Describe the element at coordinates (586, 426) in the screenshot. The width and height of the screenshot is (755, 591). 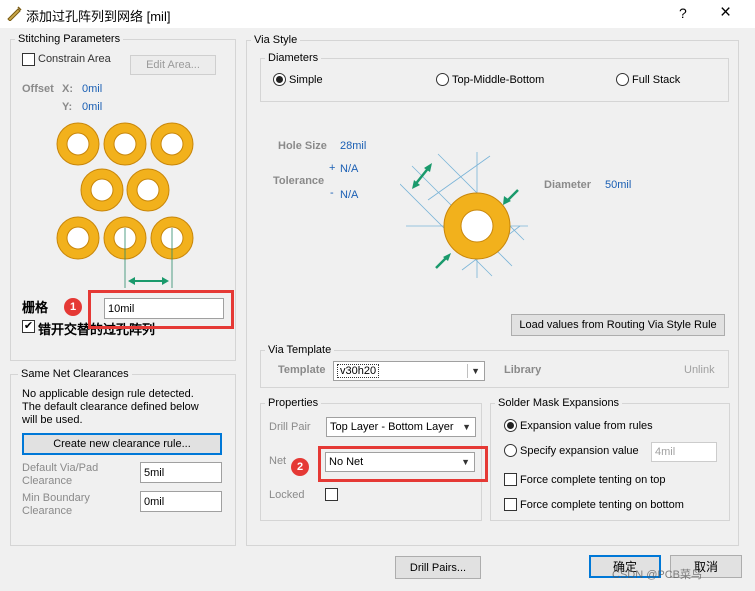
I see `expansion-from-rules-label: Expansion value from rules` at that location.